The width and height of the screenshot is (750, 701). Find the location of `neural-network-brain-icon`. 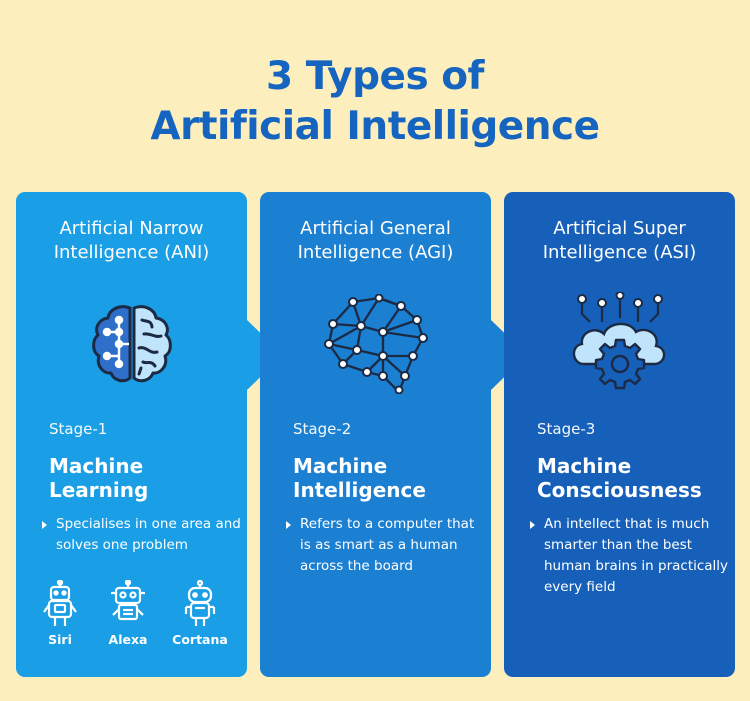

neural-network-brain-icon is located at coordinates (375, 344).